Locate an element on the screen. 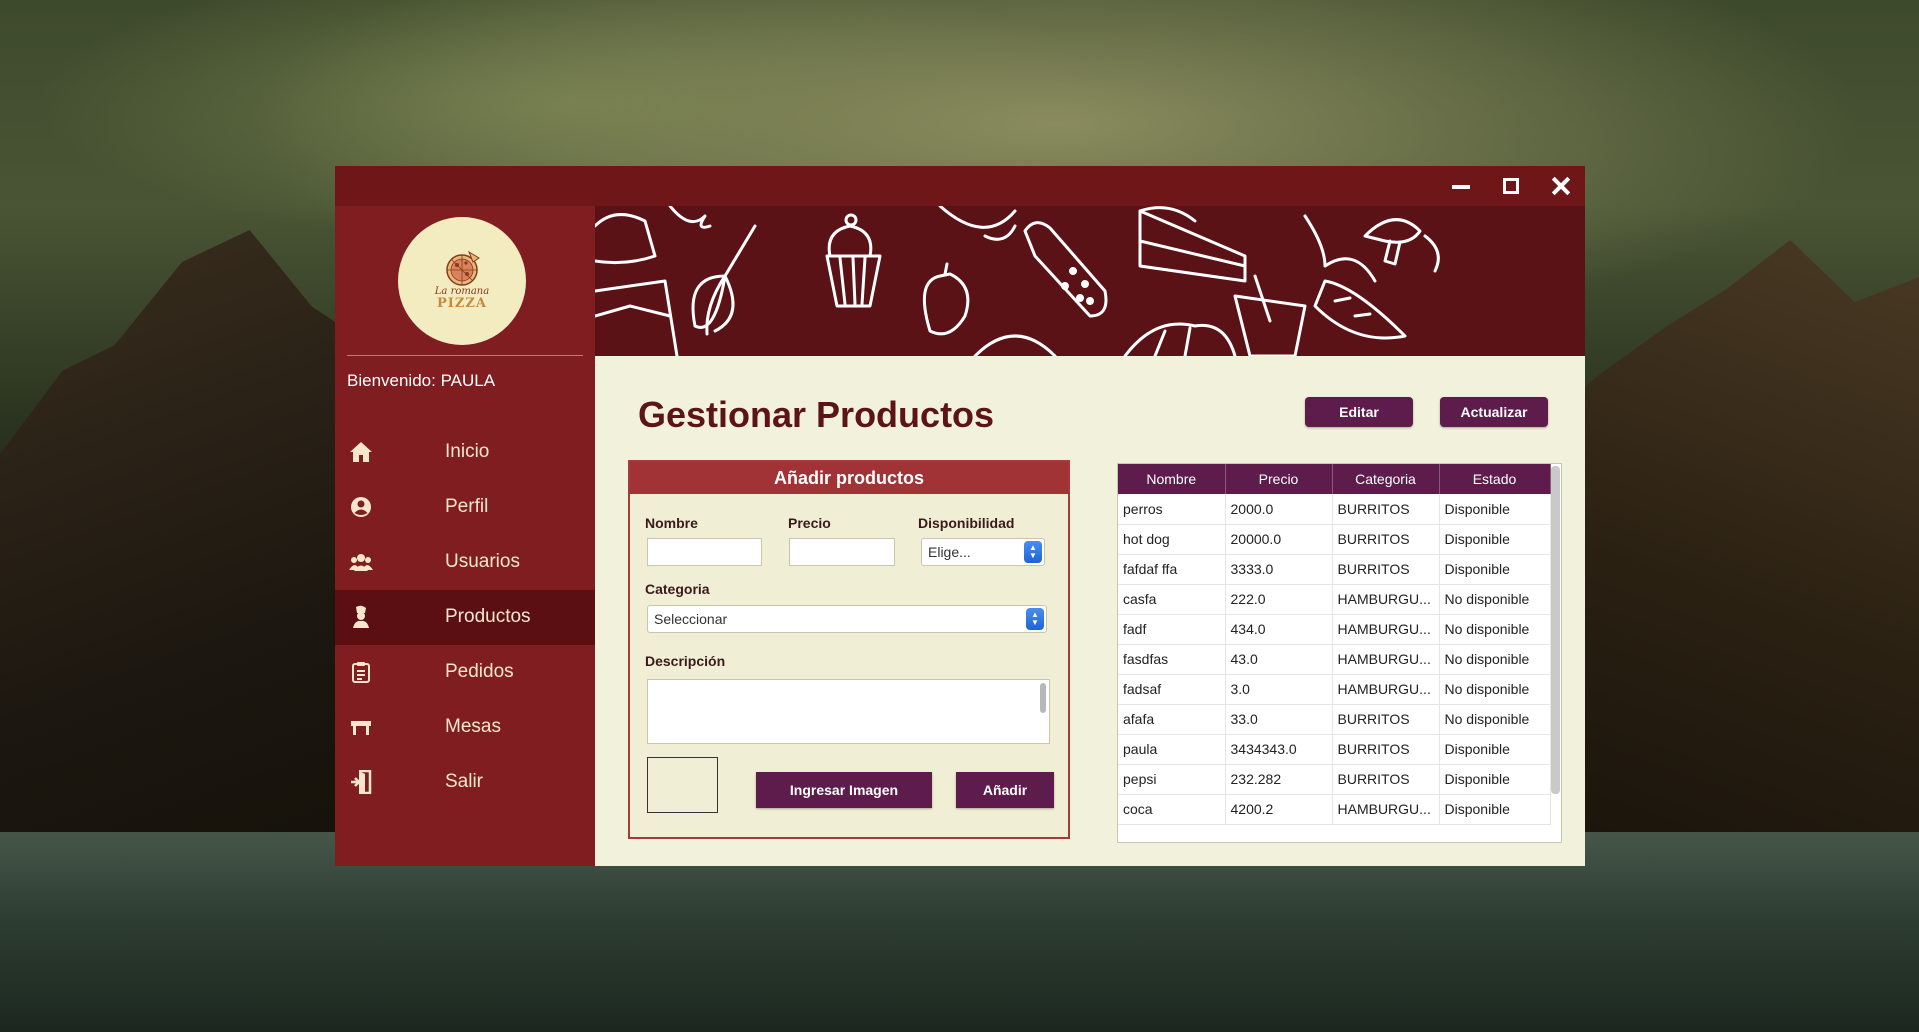 The width and height of the screenshot is (1919, 1032). table-cell: 43.0 is located at coordinates (1279, 659).